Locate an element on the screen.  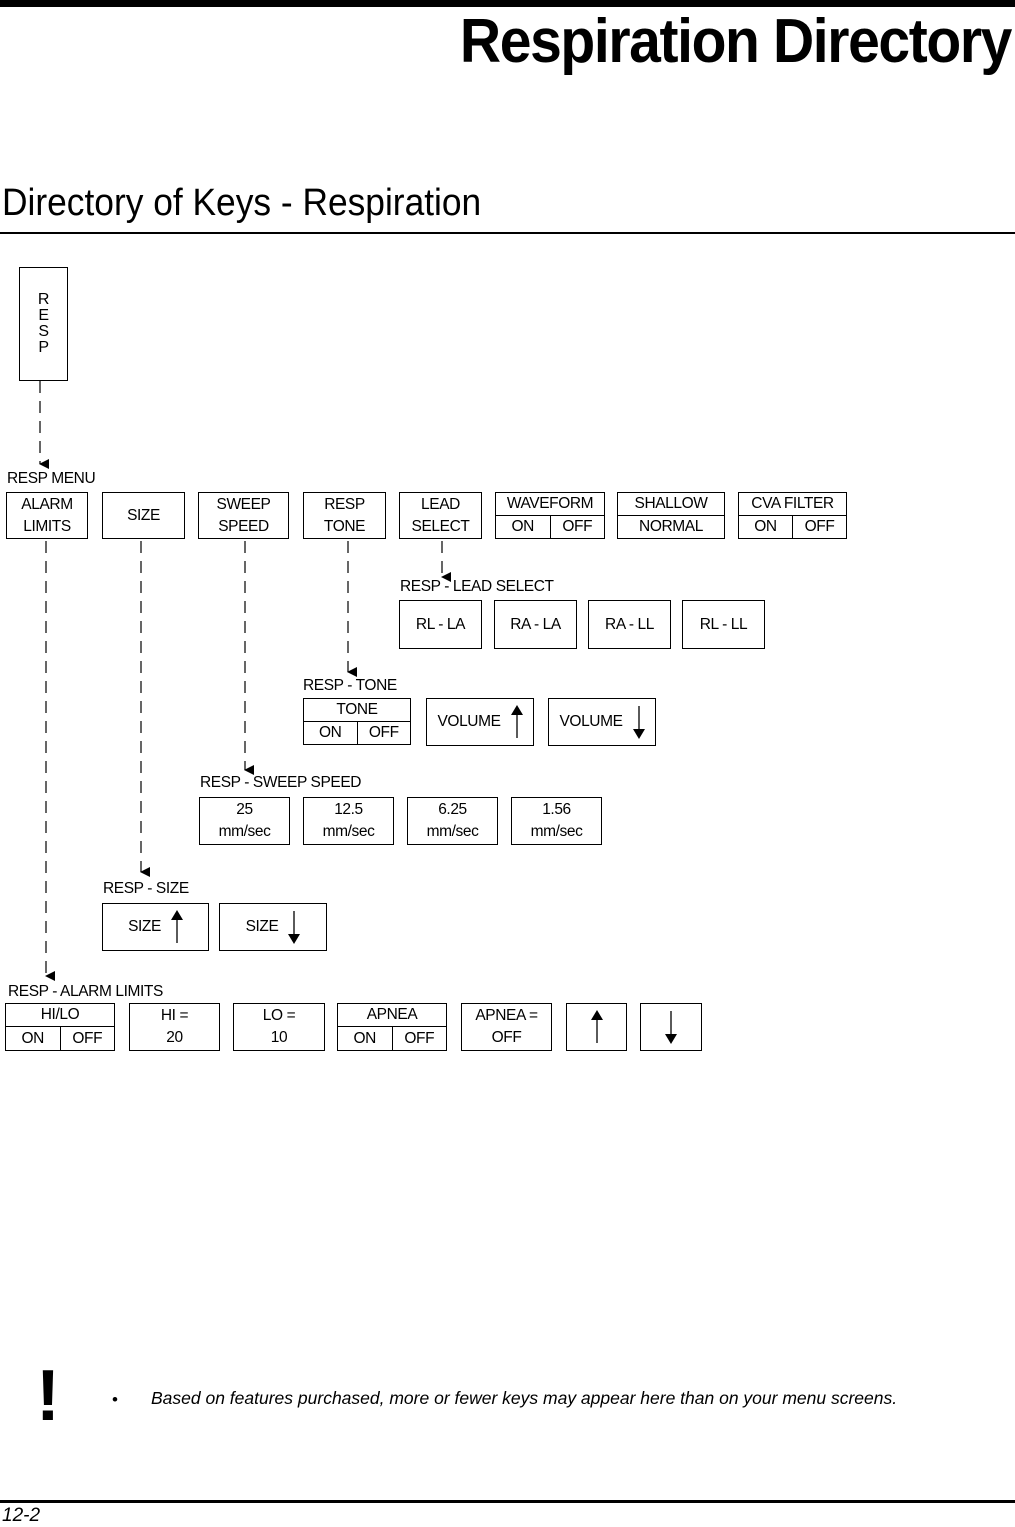
key-value: 1.56 is located at coordinates (556, 809).